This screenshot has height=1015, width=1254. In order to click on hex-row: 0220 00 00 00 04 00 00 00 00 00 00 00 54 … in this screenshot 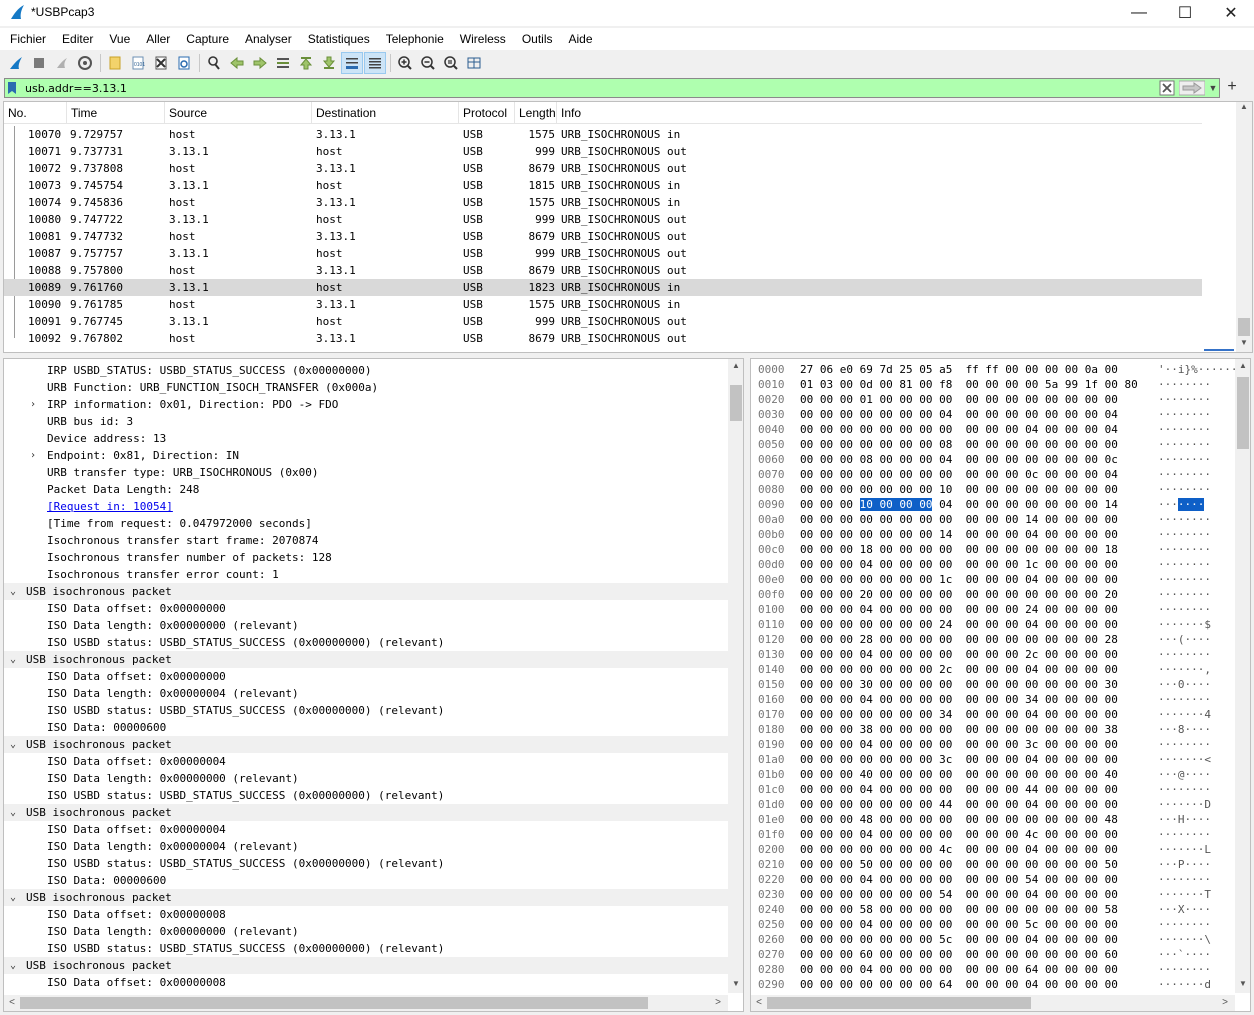, I will do `click(993, 879)`.